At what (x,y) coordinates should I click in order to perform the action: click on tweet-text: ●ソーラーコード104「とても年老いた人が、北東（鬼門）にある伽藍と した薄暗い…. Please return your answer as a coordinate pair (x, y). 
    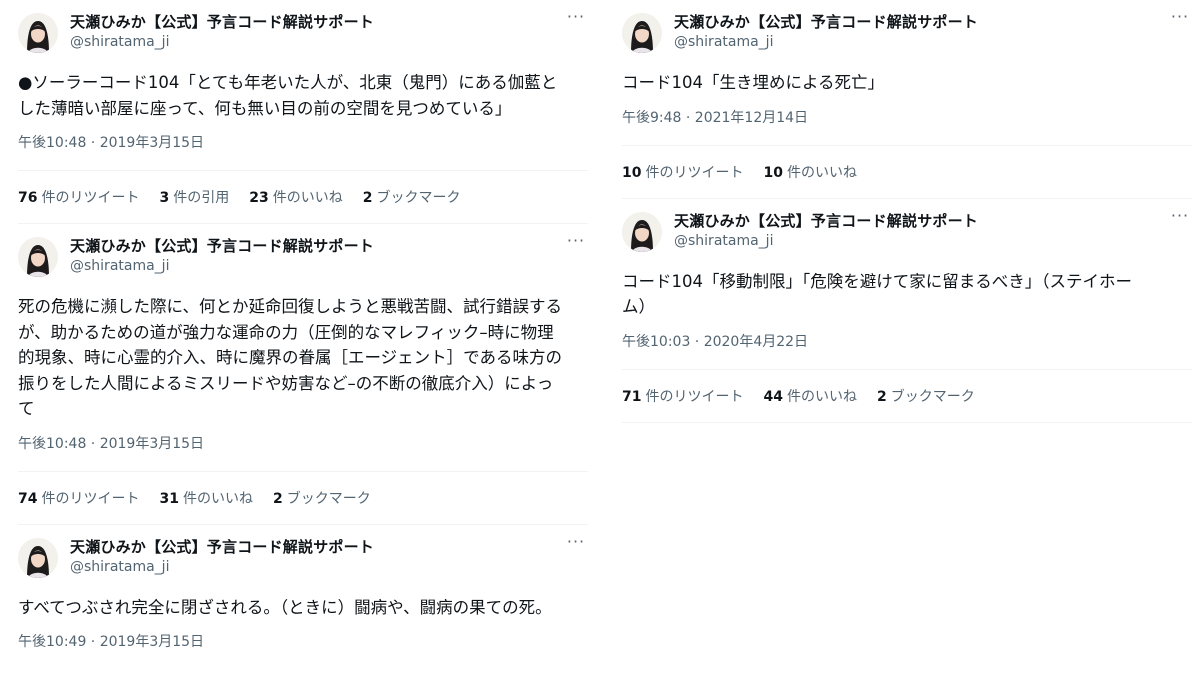
    Looking at the image, I should click on (288, 95).